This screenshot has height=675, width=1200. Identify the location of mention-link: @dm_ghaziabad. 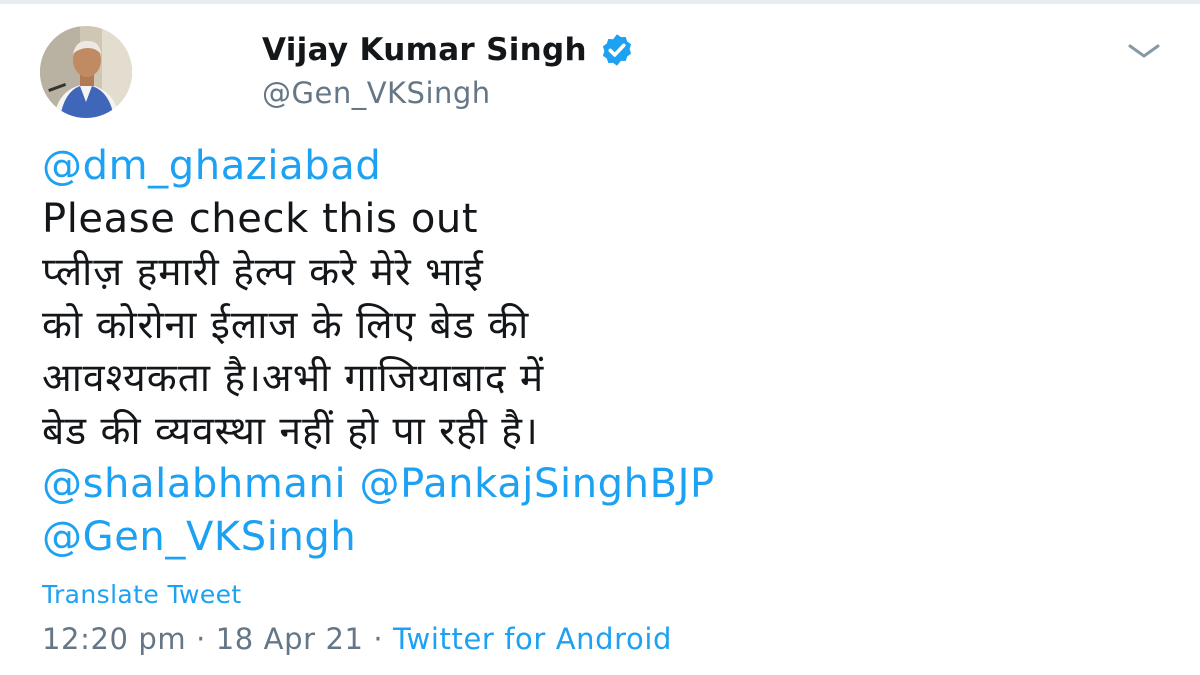
(612, 166).